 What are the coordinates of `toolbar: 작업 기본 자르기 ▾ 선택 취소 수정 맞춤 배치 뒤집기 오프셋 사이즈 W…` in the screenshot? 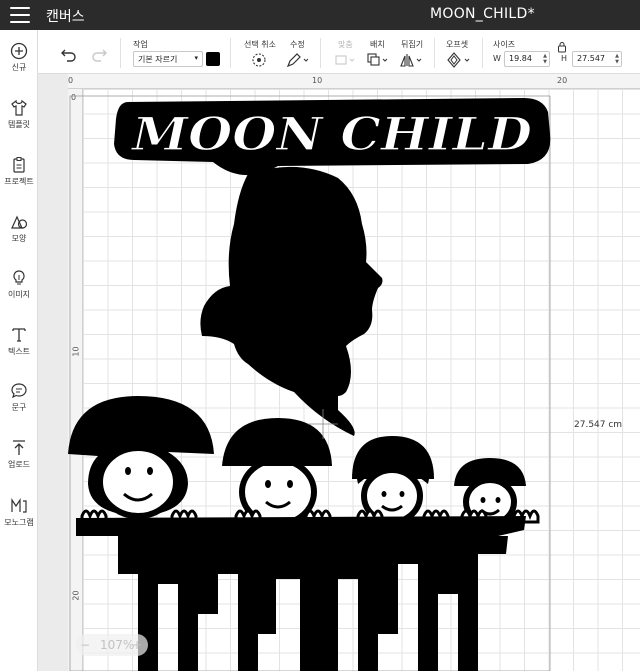 It's located at (339, 52).